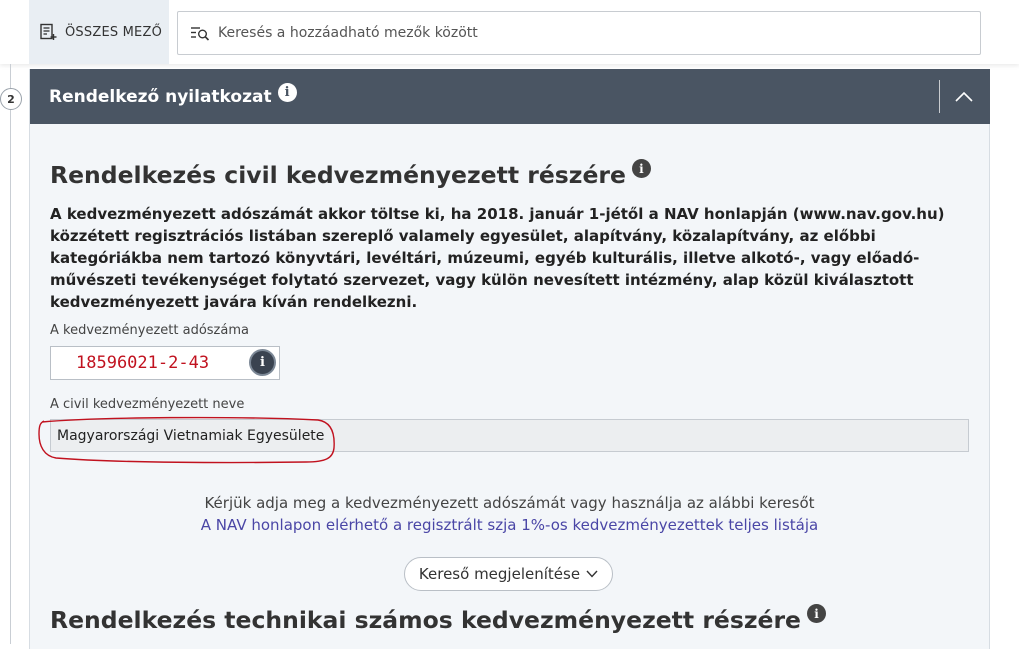  Describe the element at coordinates (143, 363) in the screenshot. I see `tax-number-value: 18596021-2-43` at that location.